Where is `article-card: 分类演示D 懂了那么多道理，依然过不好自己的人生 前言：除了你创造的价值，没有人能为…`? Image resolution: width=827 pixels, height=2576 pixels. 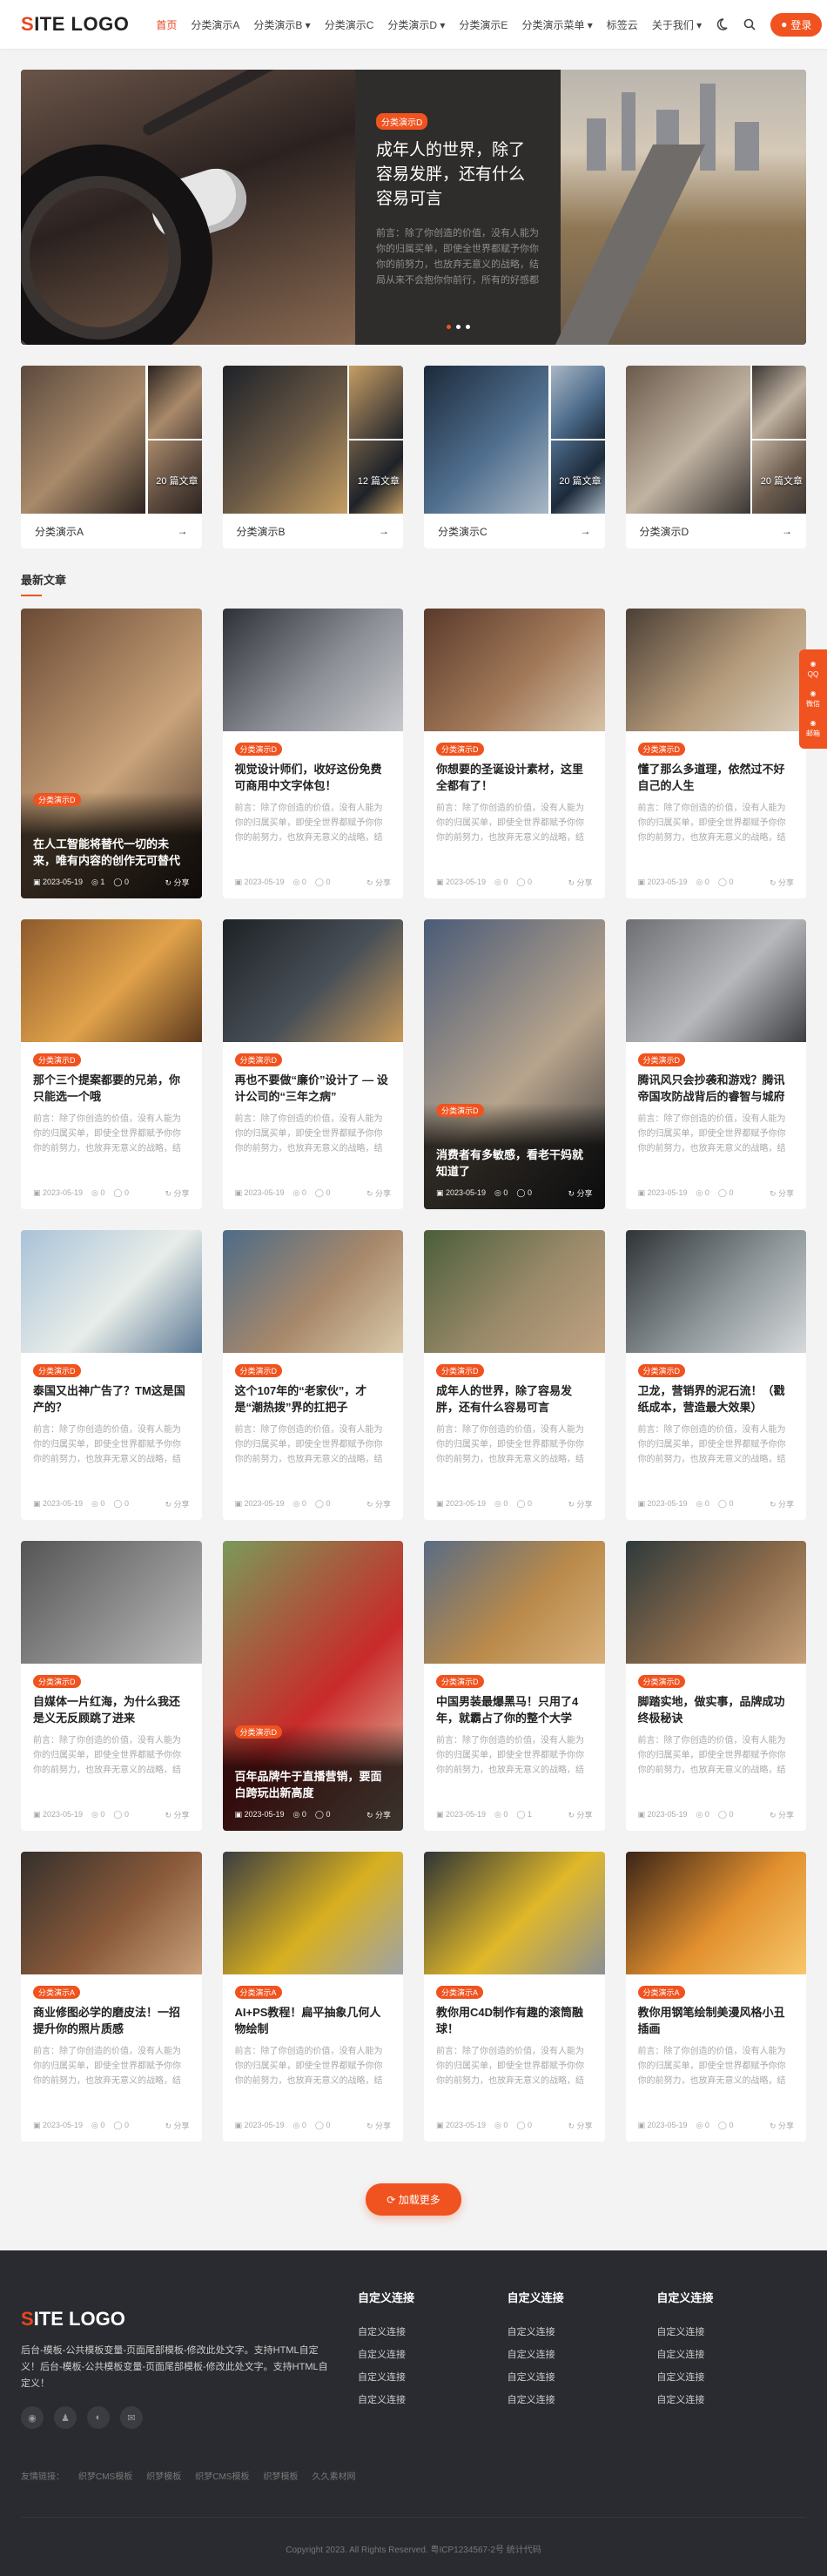 article-card: 分类演示D 懂了那么多道理，依然过不好自己的人生 前言：除了你创造的价值，没有人能为… is located at coordinates (715, 753).